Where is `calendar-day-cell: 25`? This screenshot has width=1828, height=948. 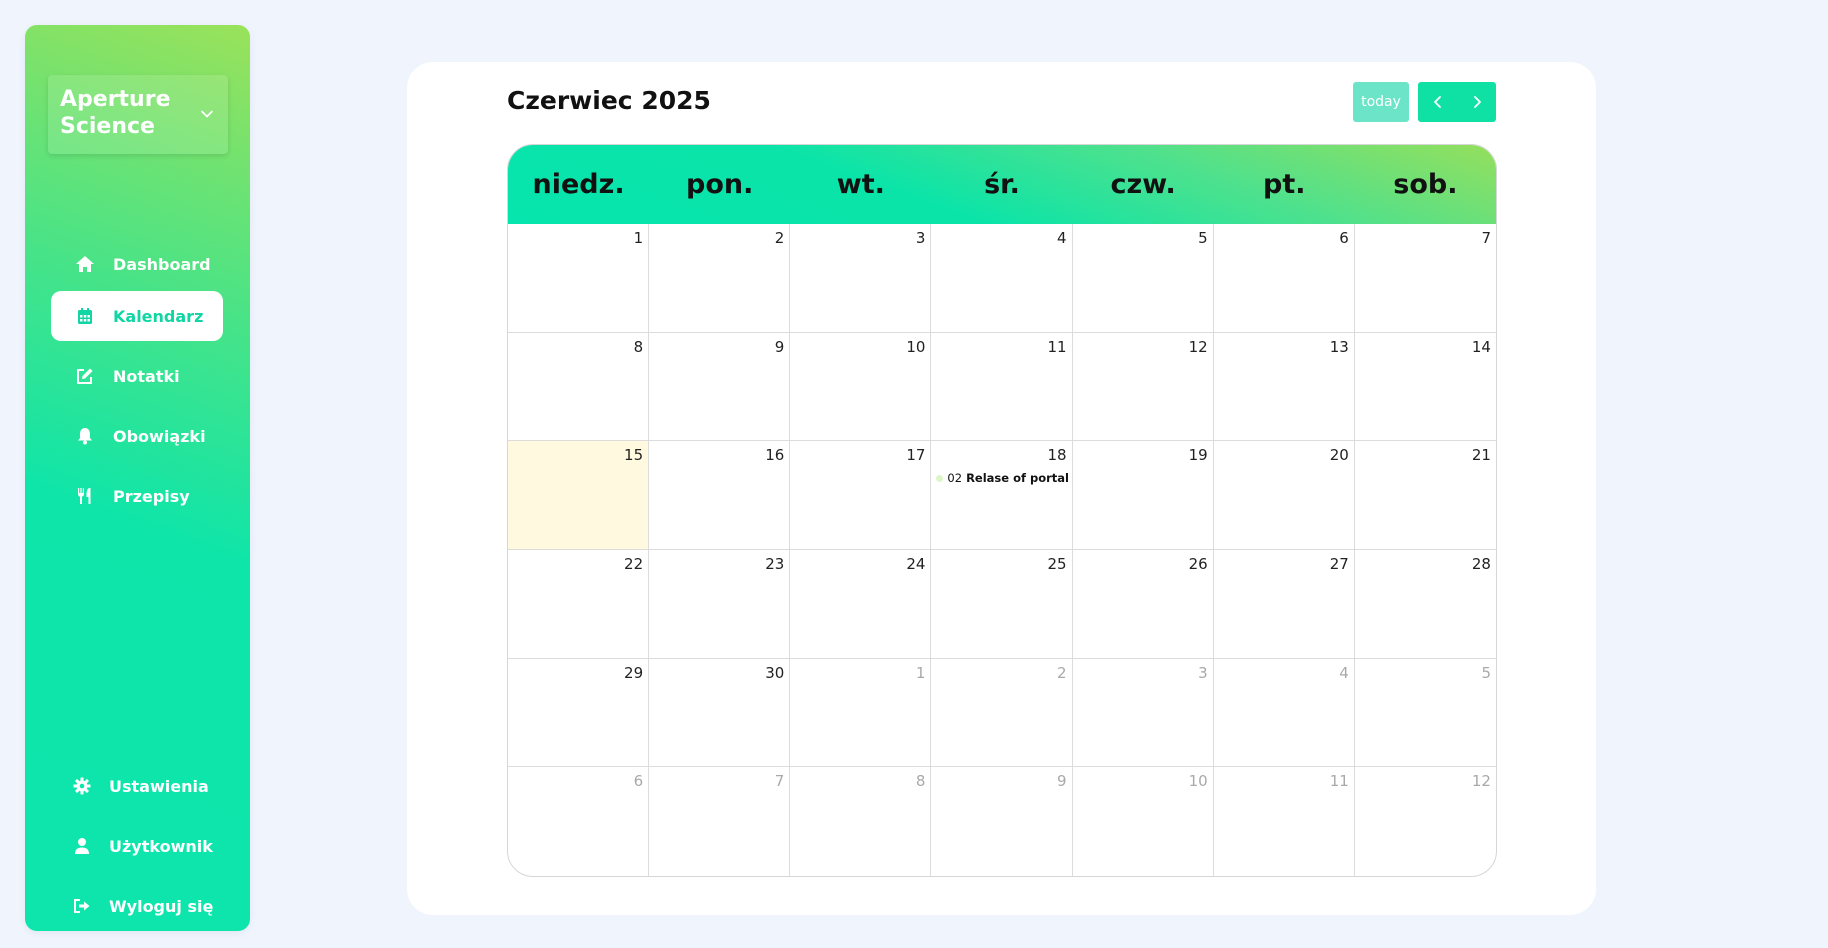 calendar-day-cell: 25 is located at coordinates (1002, 604).